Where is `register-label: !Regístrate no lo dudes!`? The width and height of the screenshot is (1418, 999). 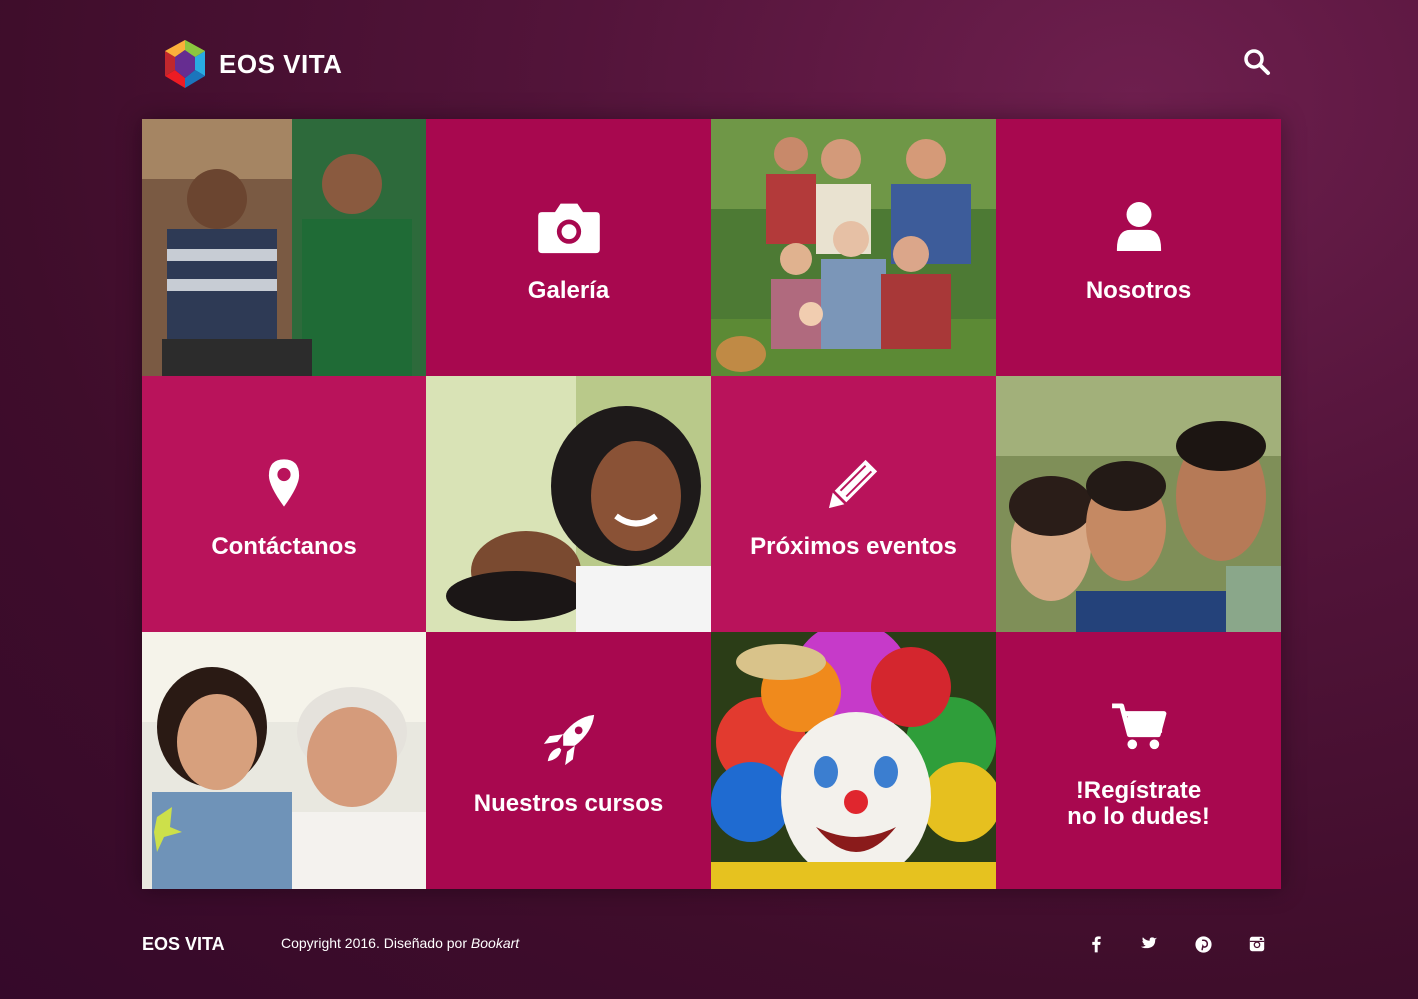
register-label: !Regístrate no lo dudes! is located at coordinates (1138, 803).